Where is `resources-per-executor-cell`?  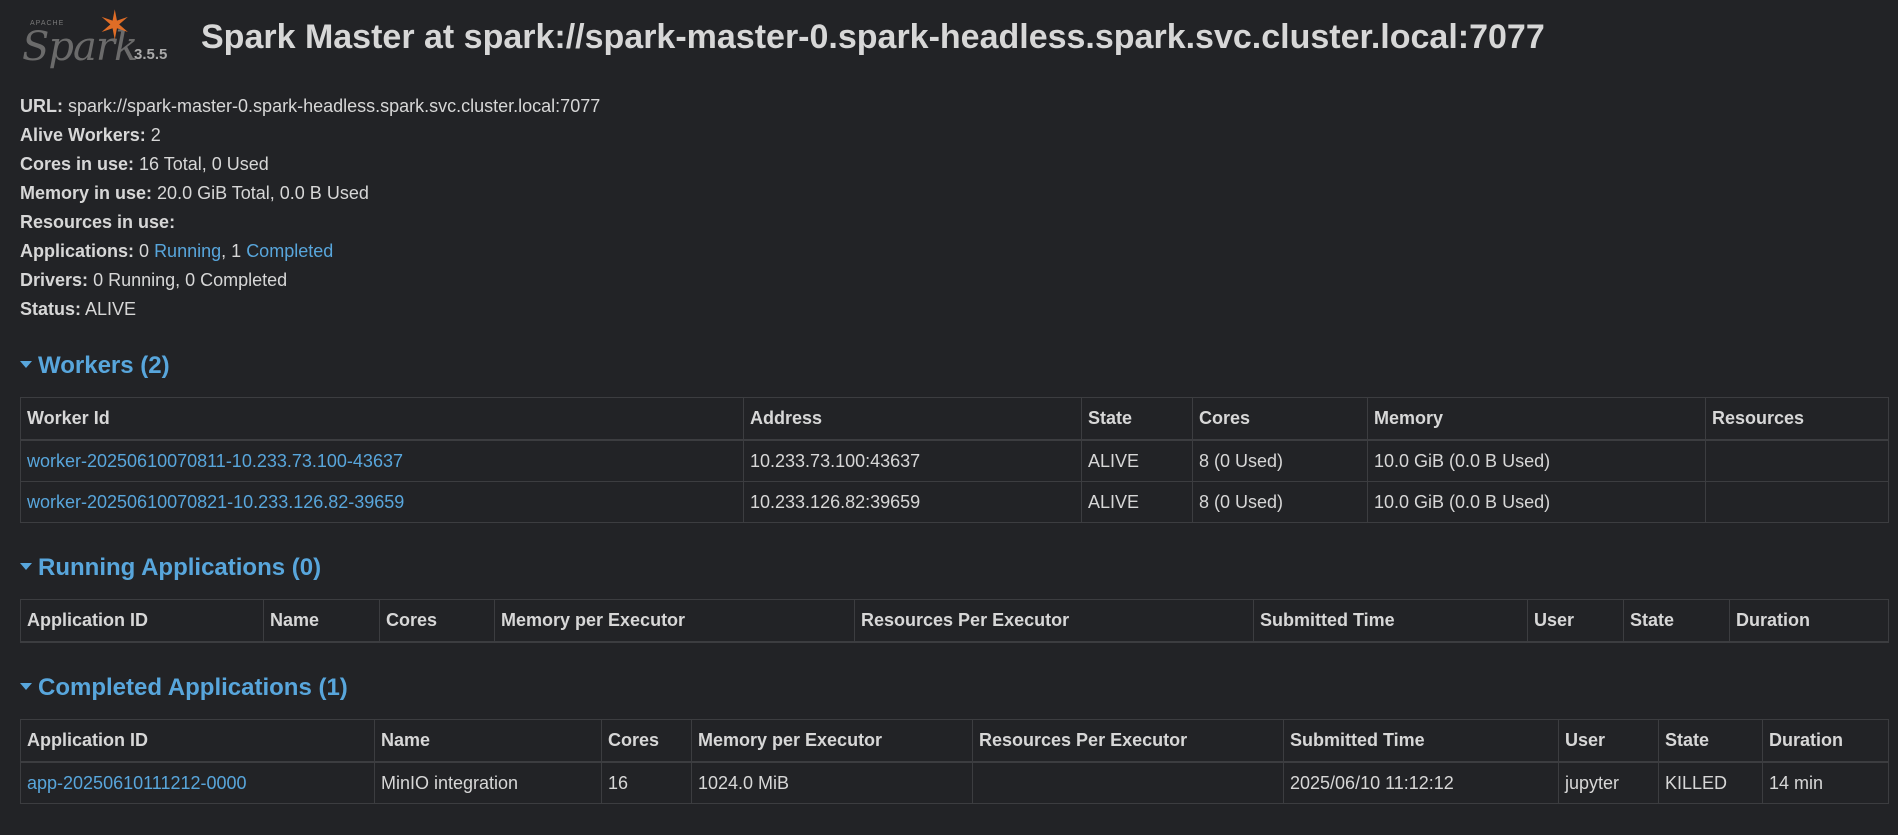
resources-per-executor-cell is located at coordinates (1128, 782).